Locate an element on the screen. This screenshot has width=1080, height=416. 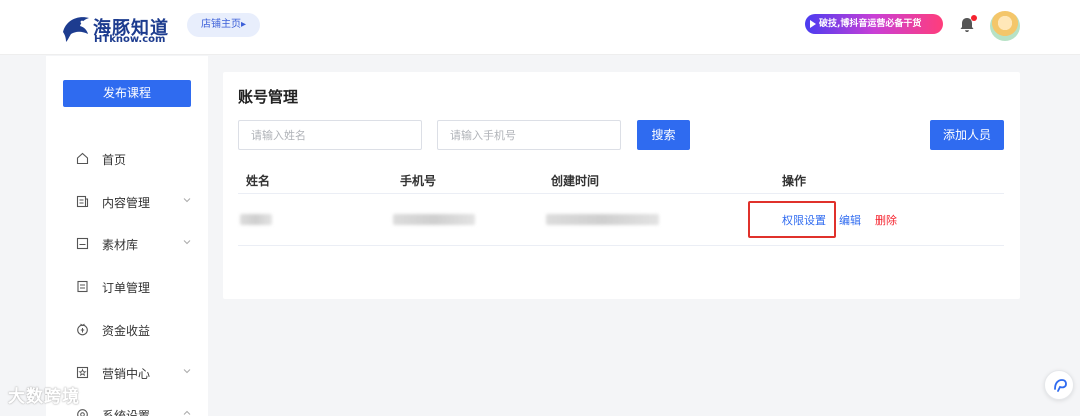
dolphin-logo-icon is located at coordinates (76, 29).